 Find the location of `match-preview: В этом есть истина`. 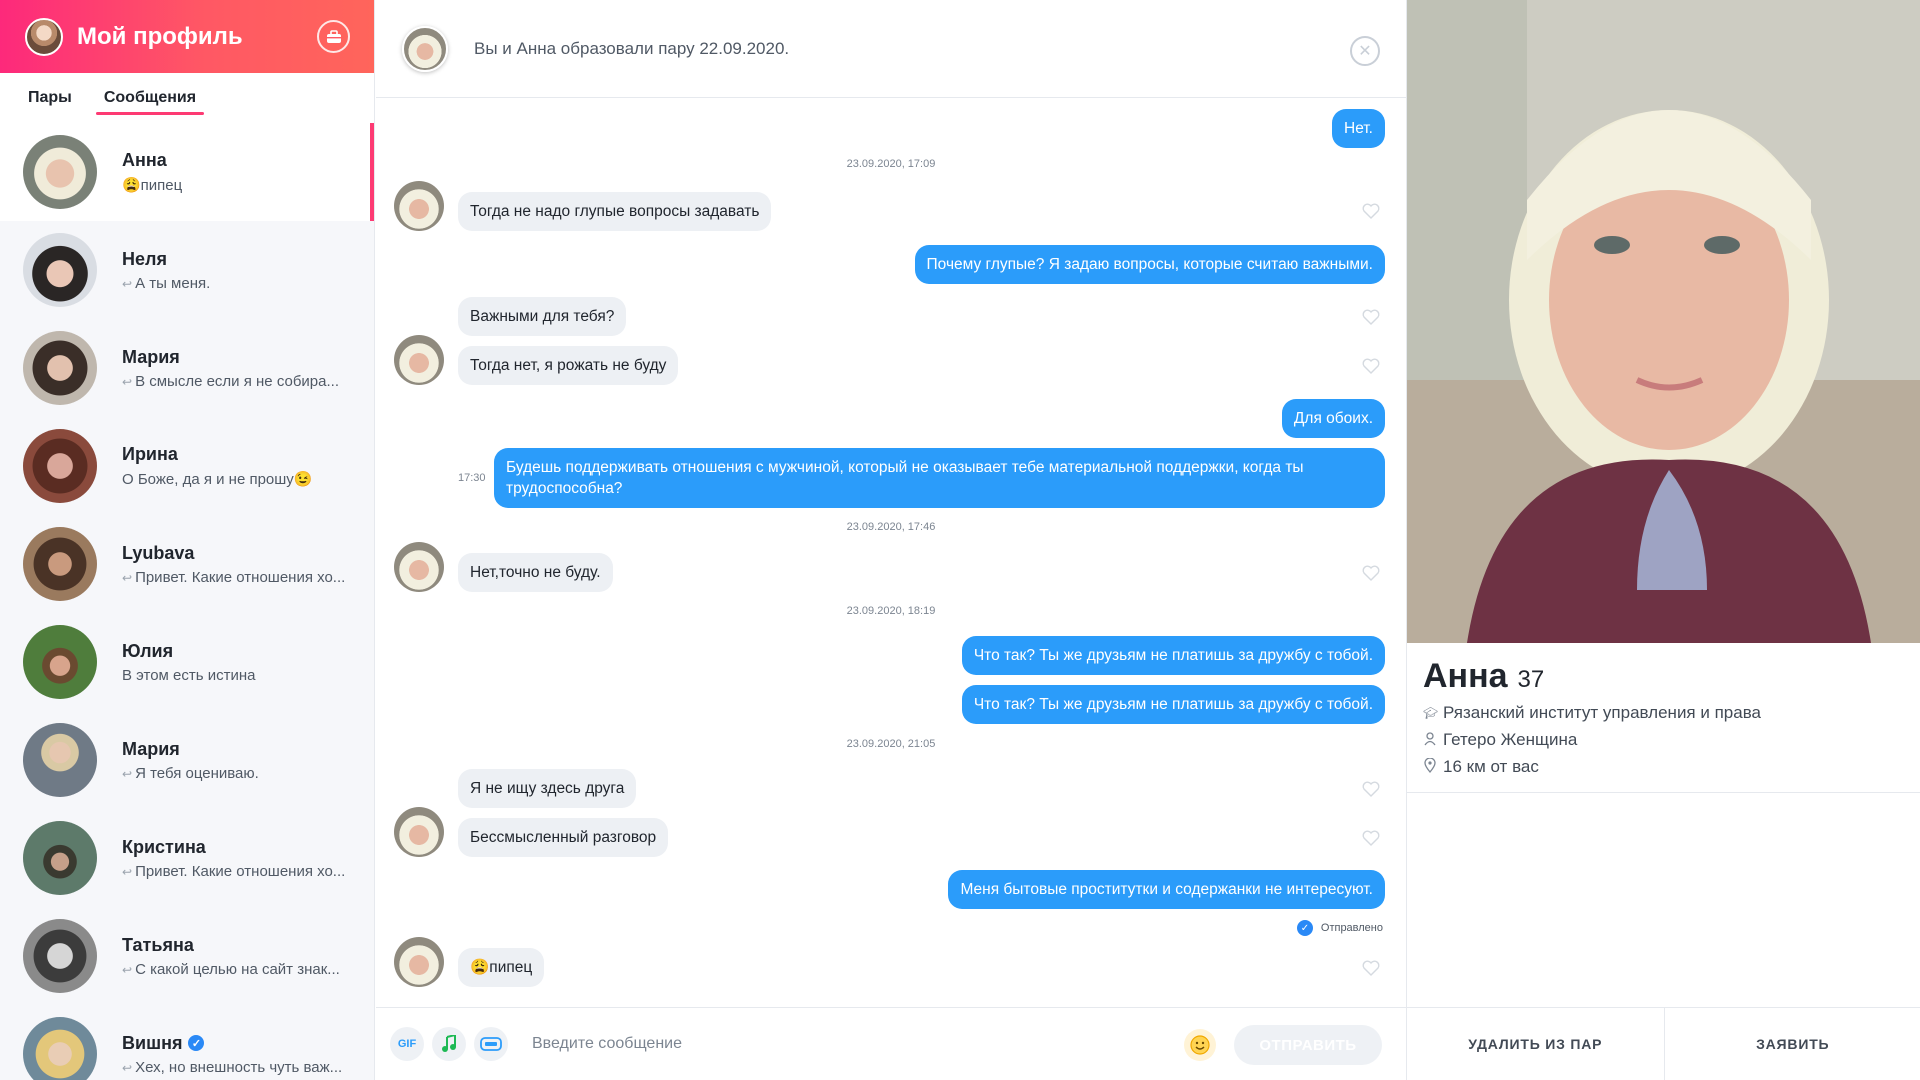

match-preview: В этом есть истина is located at coordinates (189, 675).